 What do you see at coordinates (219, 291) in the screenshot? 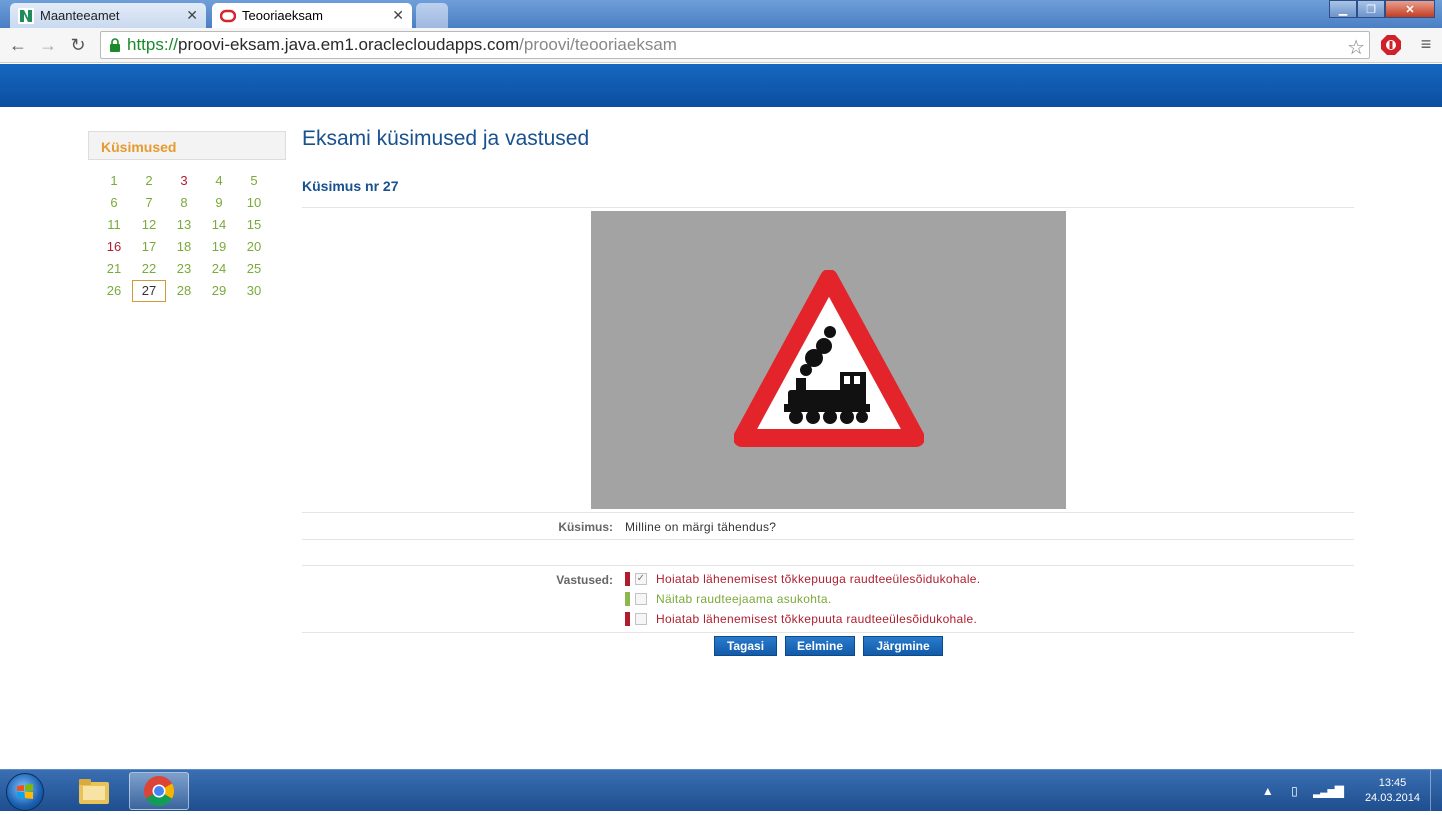
I see `question-link-29: 29` at bounding box center [219, 291].